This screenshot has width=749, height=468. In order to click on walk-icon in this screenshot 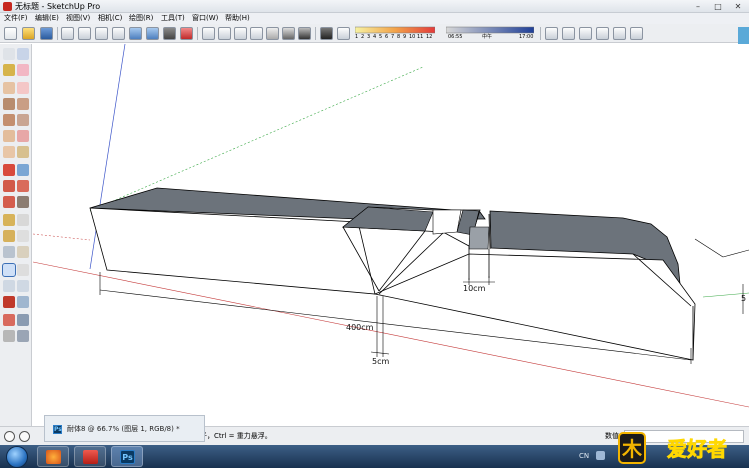, I will do `click(9, 336)`.